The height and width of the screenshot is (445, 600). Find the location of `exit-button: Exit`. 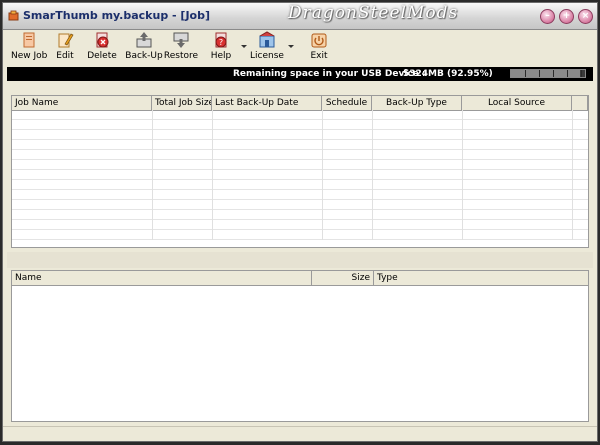

exit-button: Exit is located at coordinates (319, 48).